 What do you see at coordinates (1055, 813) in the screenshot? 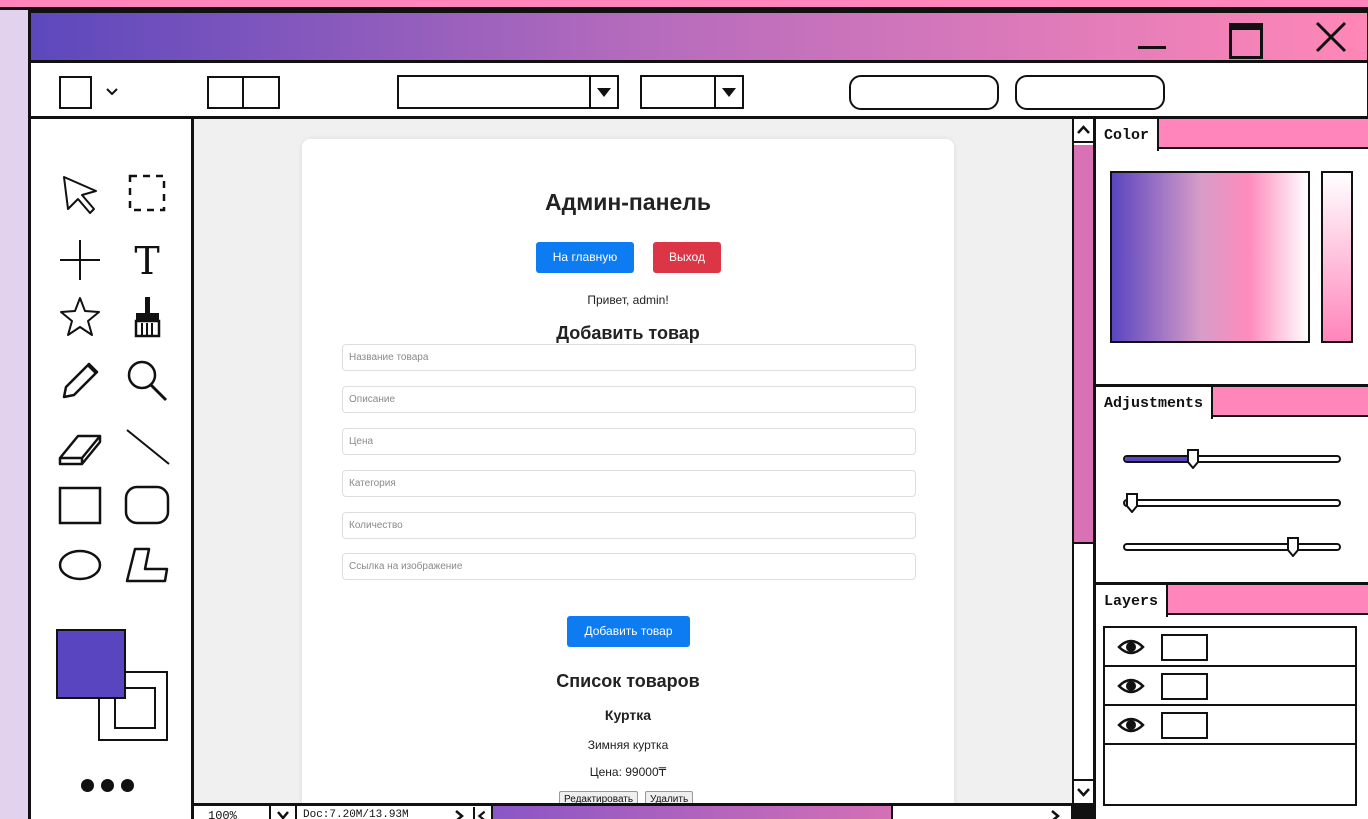
I see `scroll-right-icon` at bounding box center [1055, 813].